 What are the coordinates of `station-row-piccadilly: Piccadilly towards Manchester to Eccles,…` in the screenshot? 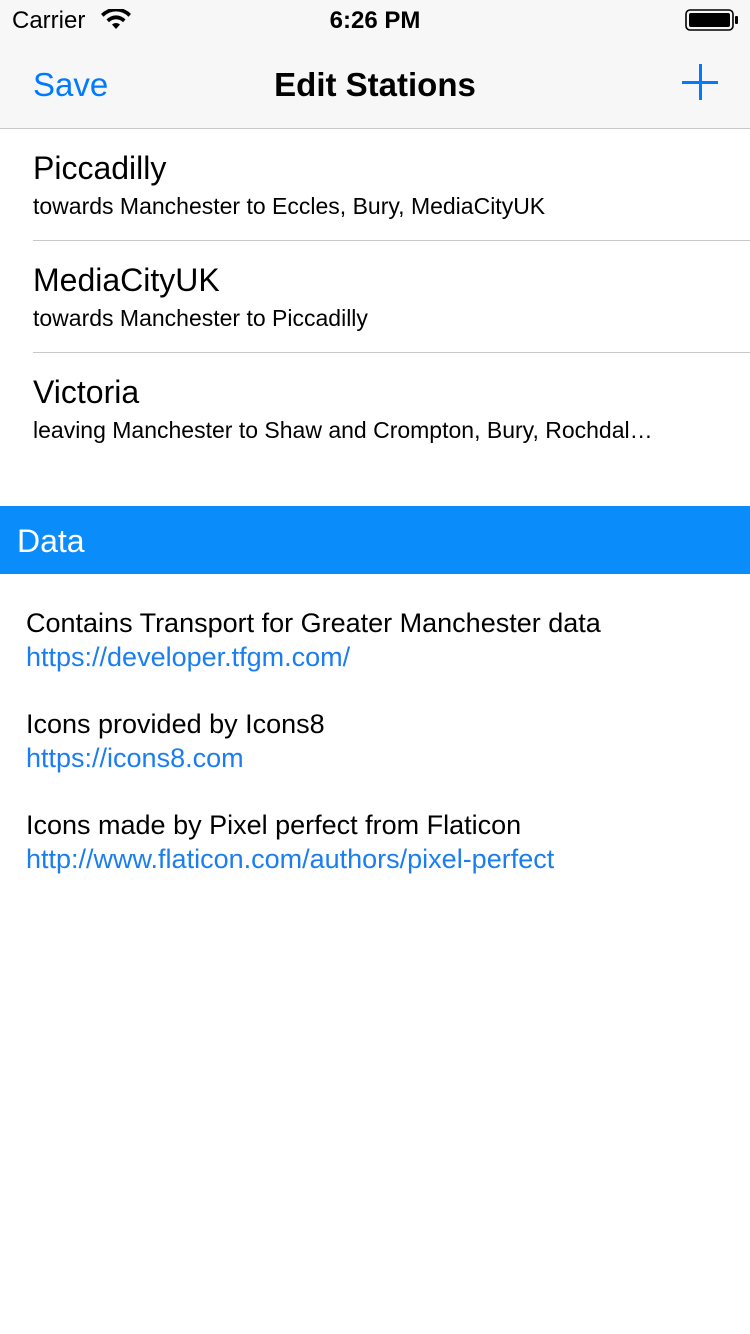 It's located at (375, 185).